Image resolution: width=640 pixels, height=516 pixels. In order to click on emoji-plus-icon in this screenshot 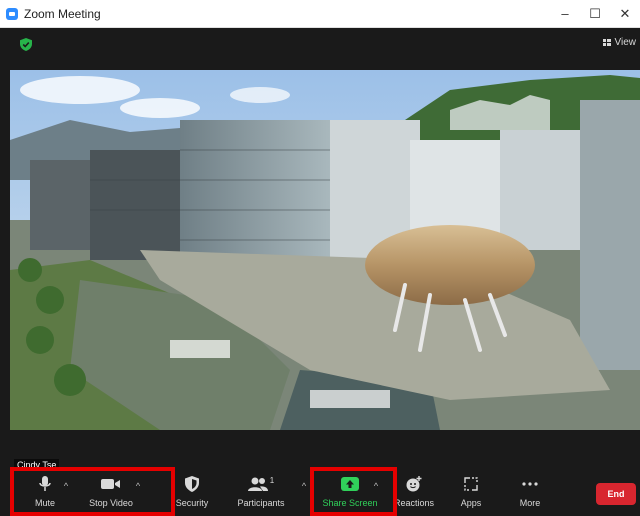, I will do `click(414, 484)`.